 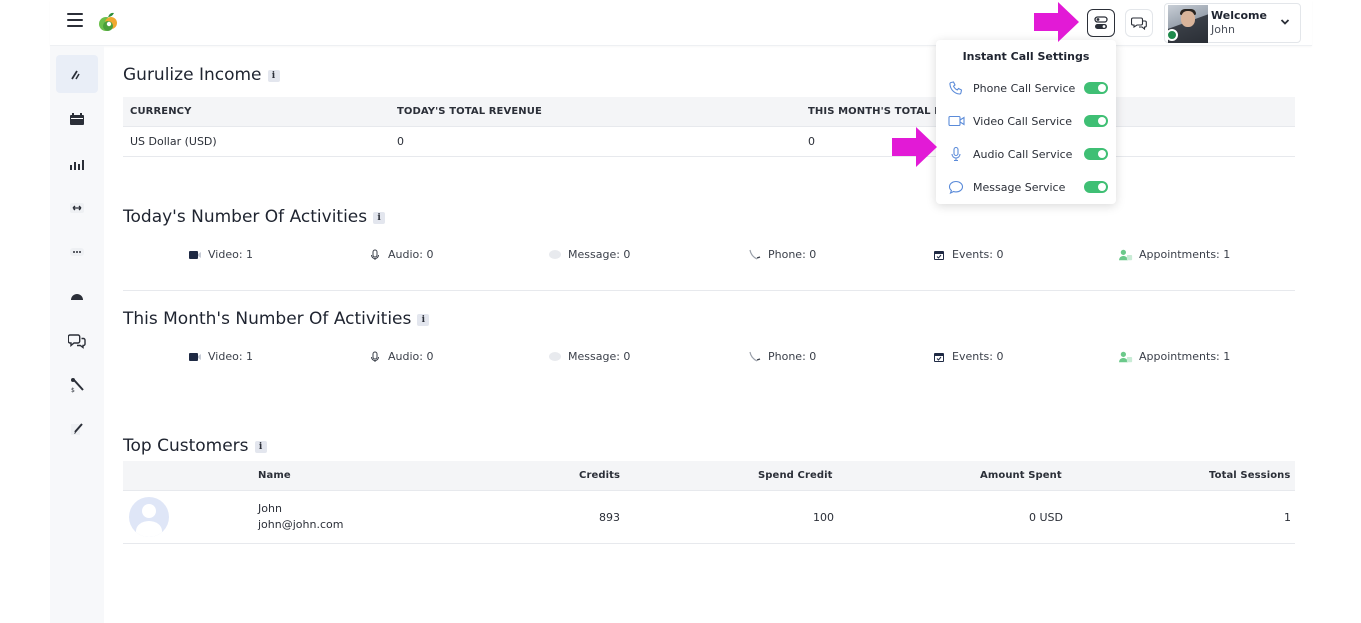 I want to click on user-menu: Welcome John, so click(x=1232, y=23).